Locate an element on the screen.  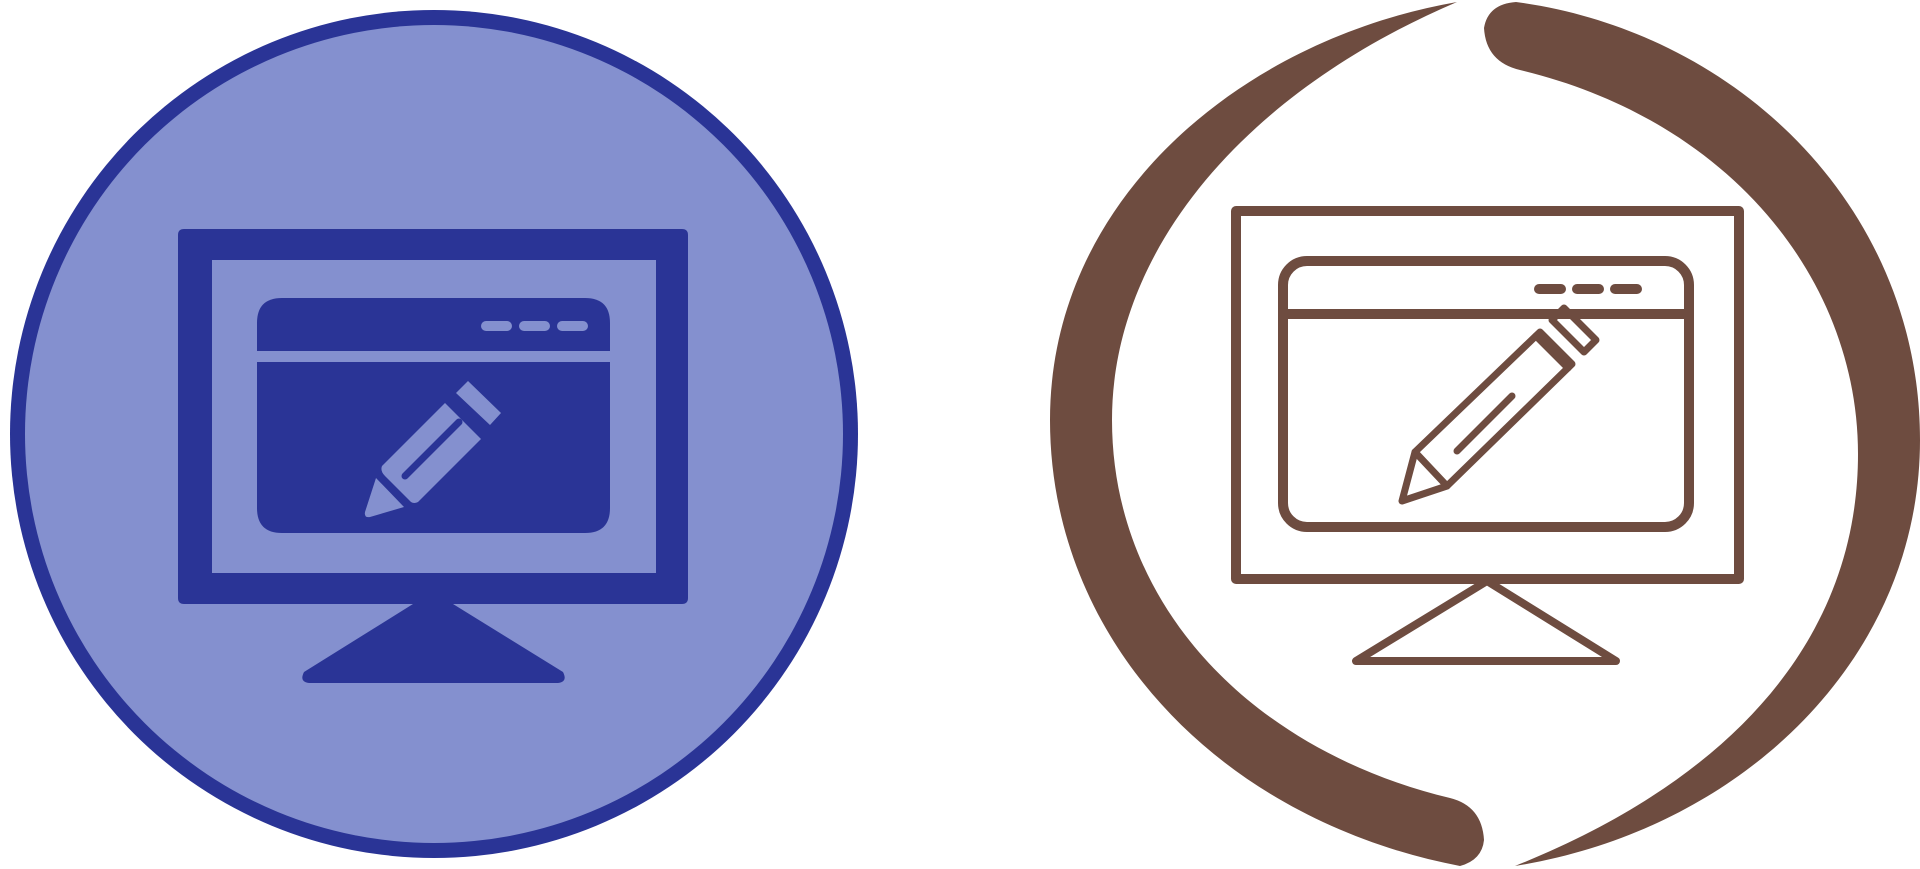
monitor-stand is located at coordinates (1486, 621).